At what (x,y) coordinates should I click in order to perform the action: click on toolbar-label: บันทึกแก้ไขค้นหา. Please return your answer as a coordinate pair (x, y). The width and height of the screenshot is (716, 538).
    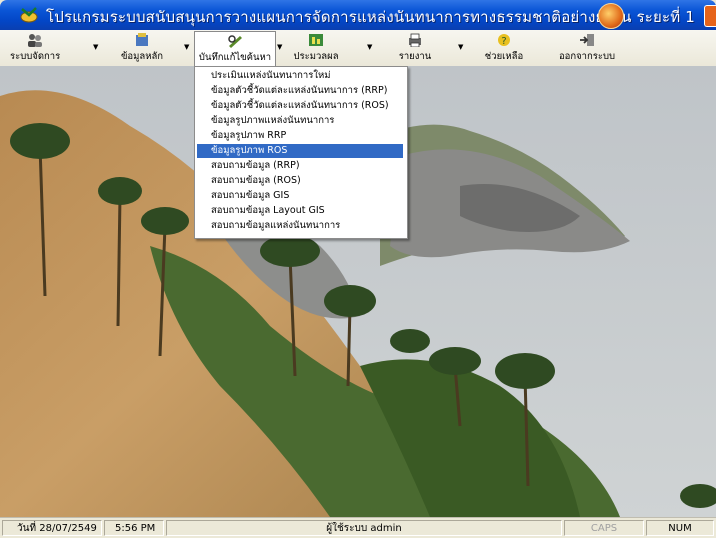
    Looking at the image, I should click on (235, 57).